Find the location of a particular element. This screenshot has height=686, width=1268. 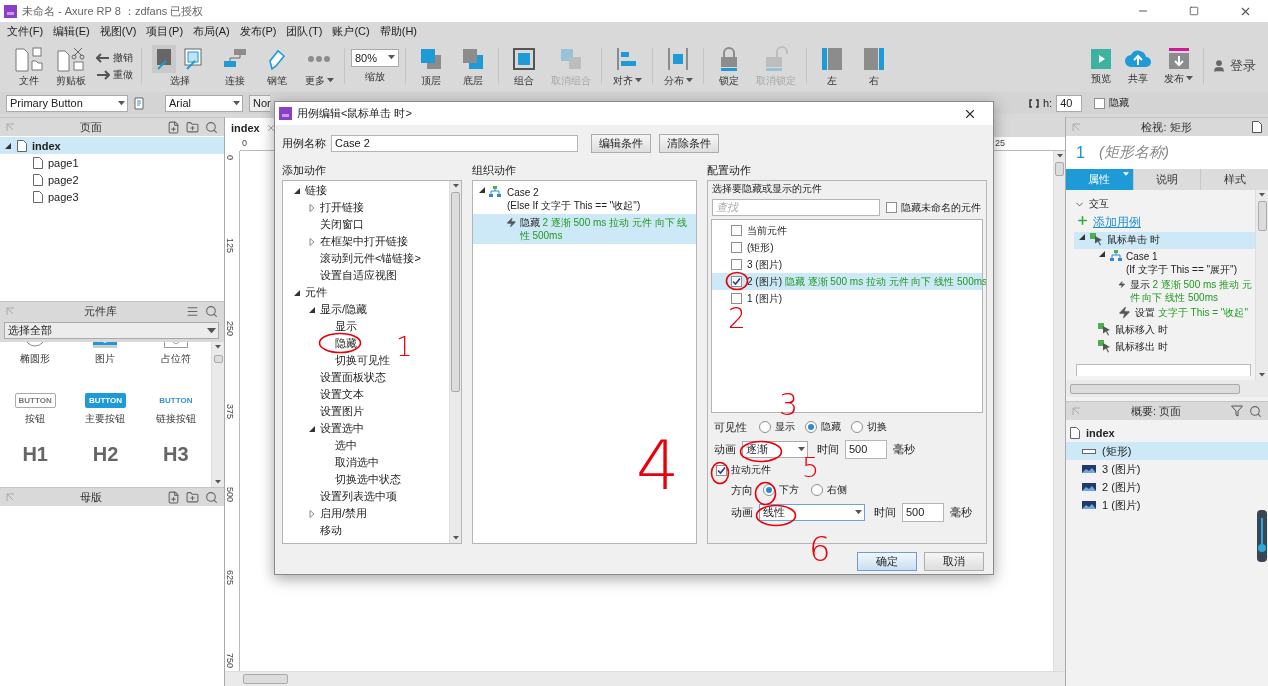

toolbar-button: 锁定 is located at coordinates (729, 66).